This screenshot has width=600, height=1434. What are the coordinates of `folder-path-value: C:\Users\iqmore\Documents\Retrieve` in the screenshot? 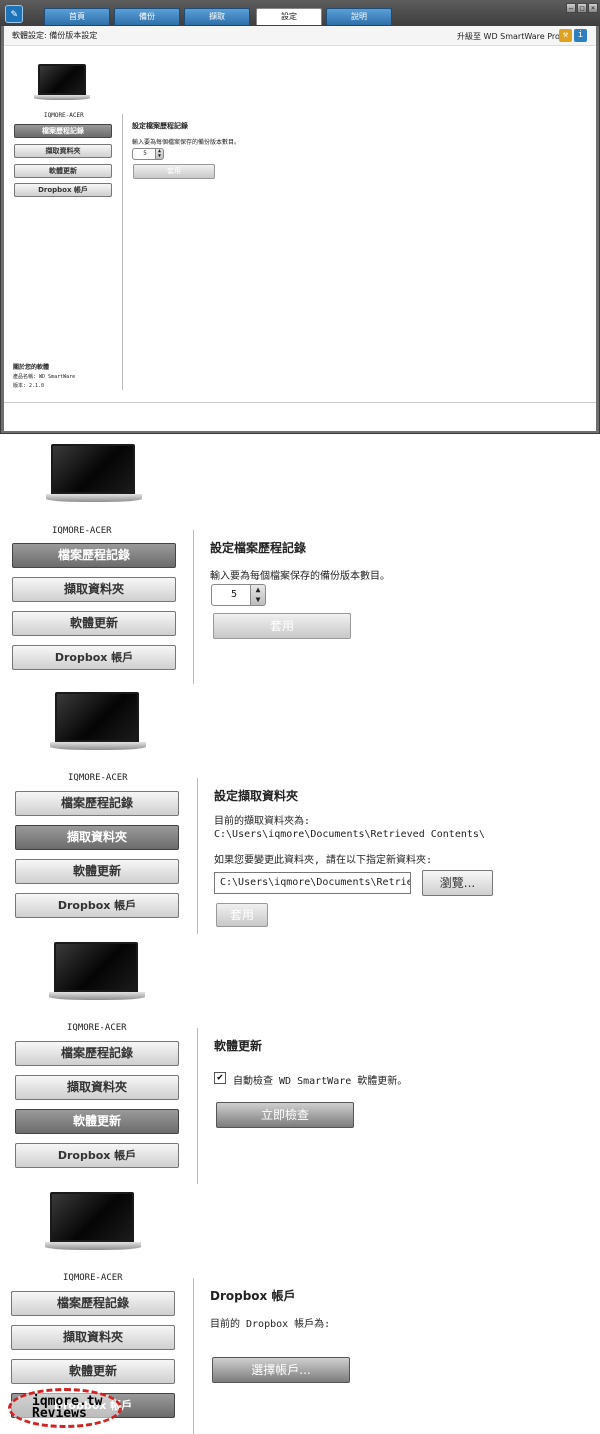 It's located at (315, 882).